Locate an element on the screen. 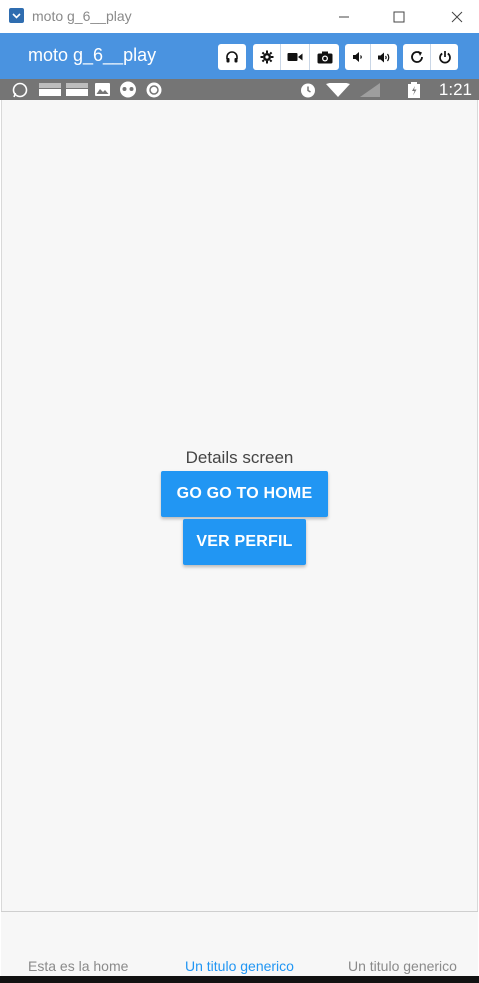 This screenshot has height=983, width=479. emulator-toolbar: moto g_6__play is located at coordinates (239, 56).